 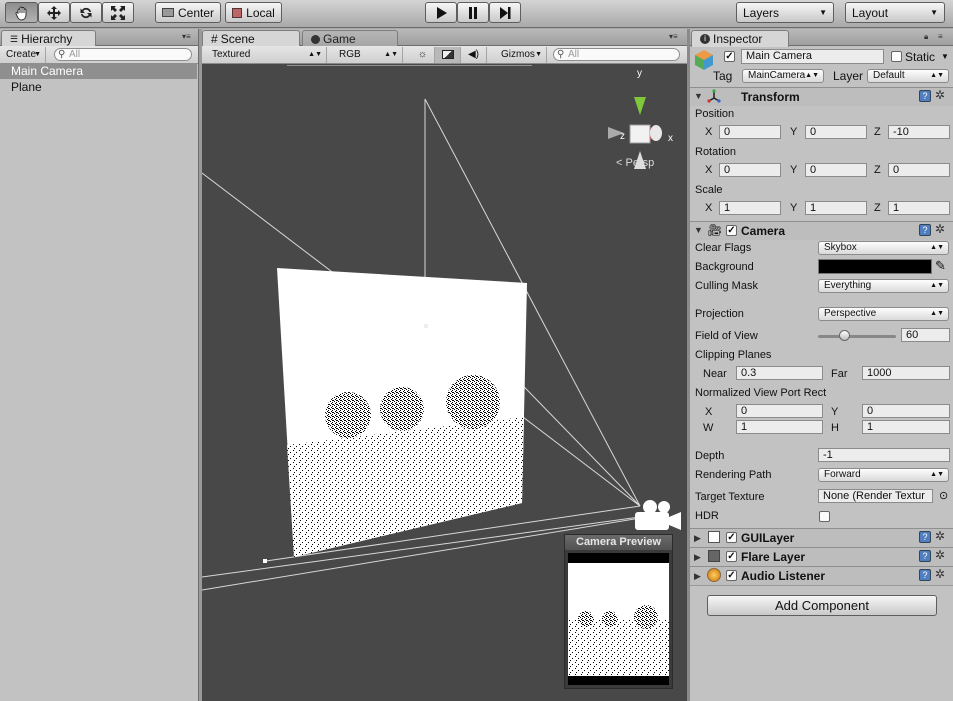 What do you see at coordinates (368, 55) in the screenshot?
I see `color-mode-dropdown: RGB ▲▼` at bounding box center [368, 55].